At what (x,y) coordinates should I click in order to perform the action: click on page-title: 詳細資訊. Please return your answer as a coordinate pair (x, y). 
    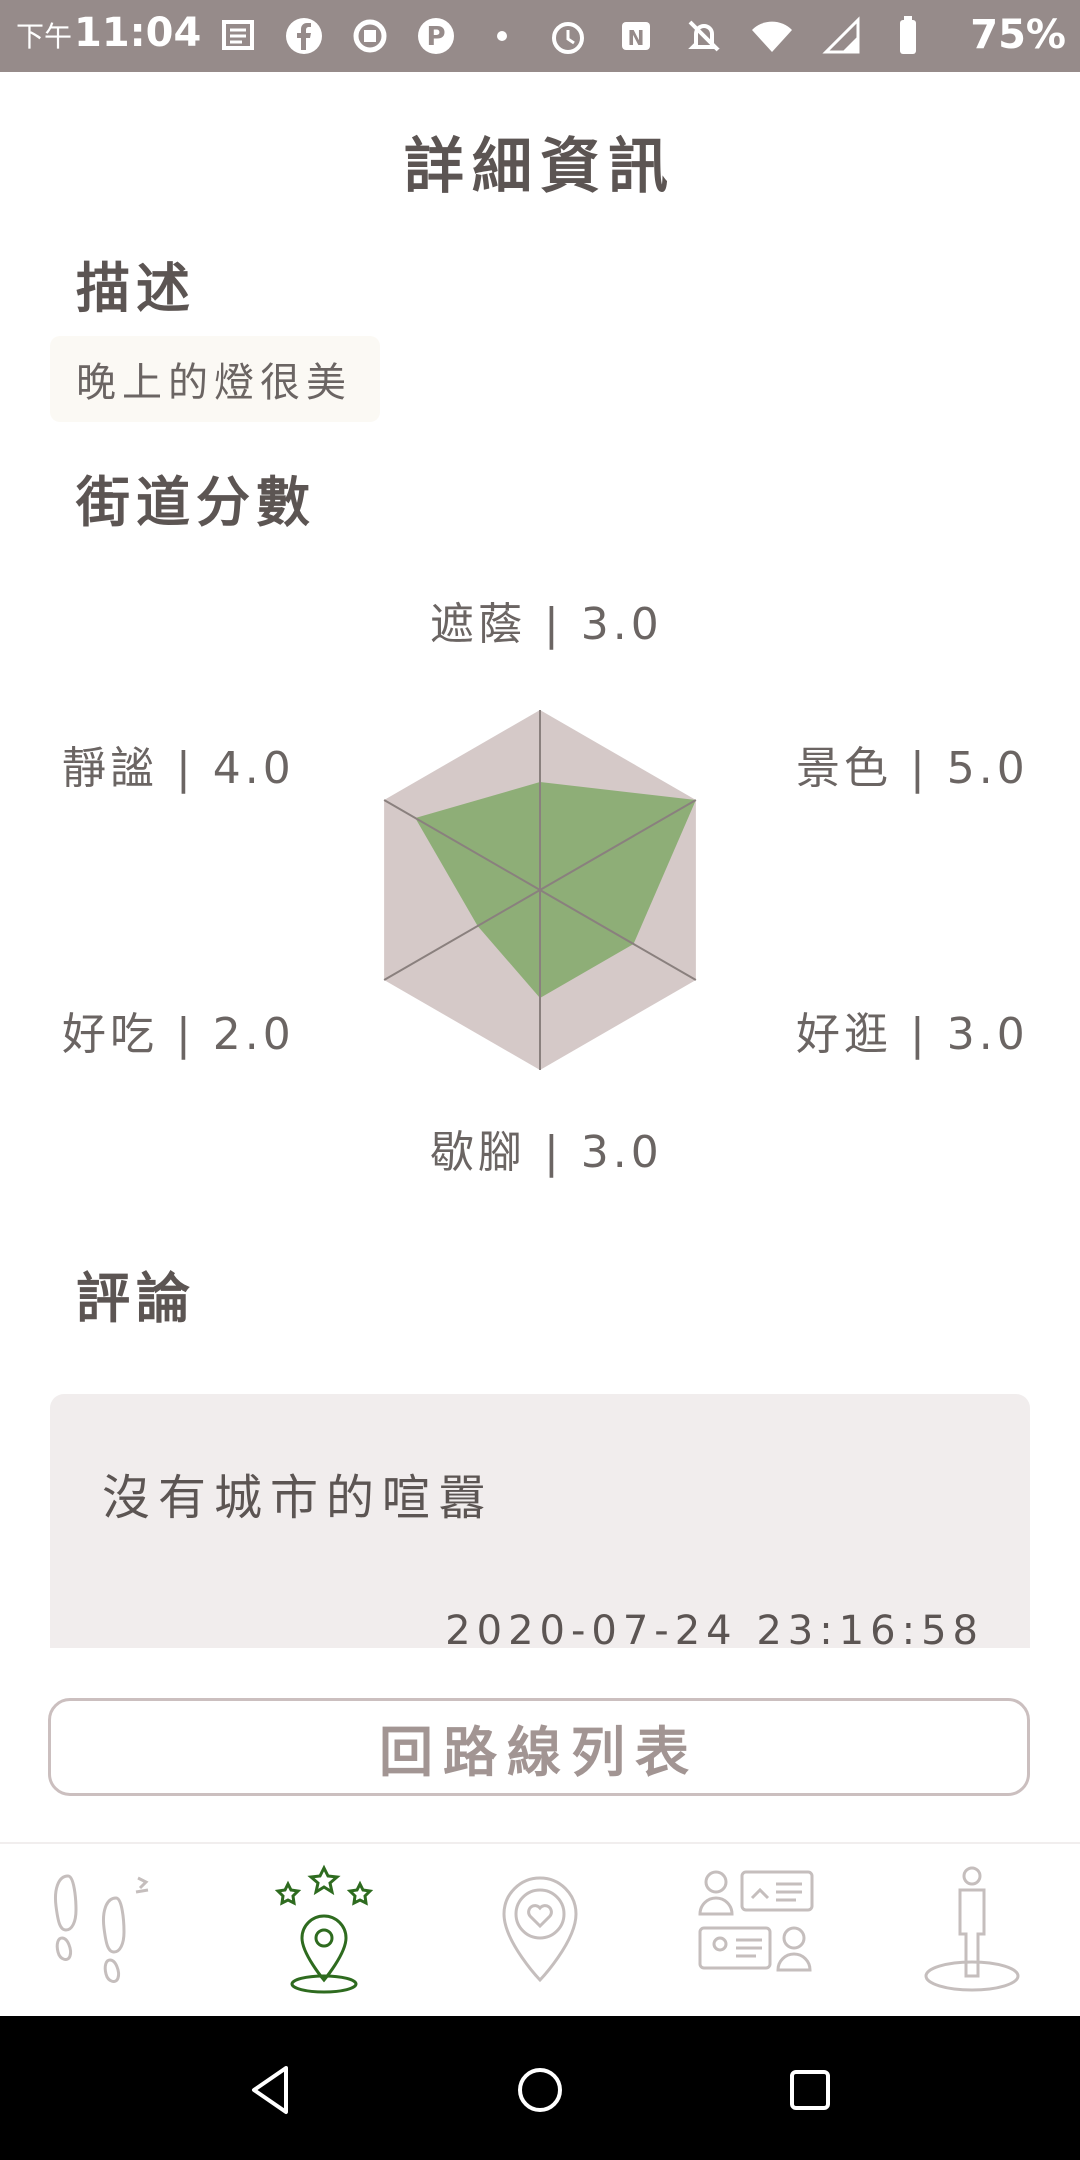
    Looking at the image, I should click on (540, 167).